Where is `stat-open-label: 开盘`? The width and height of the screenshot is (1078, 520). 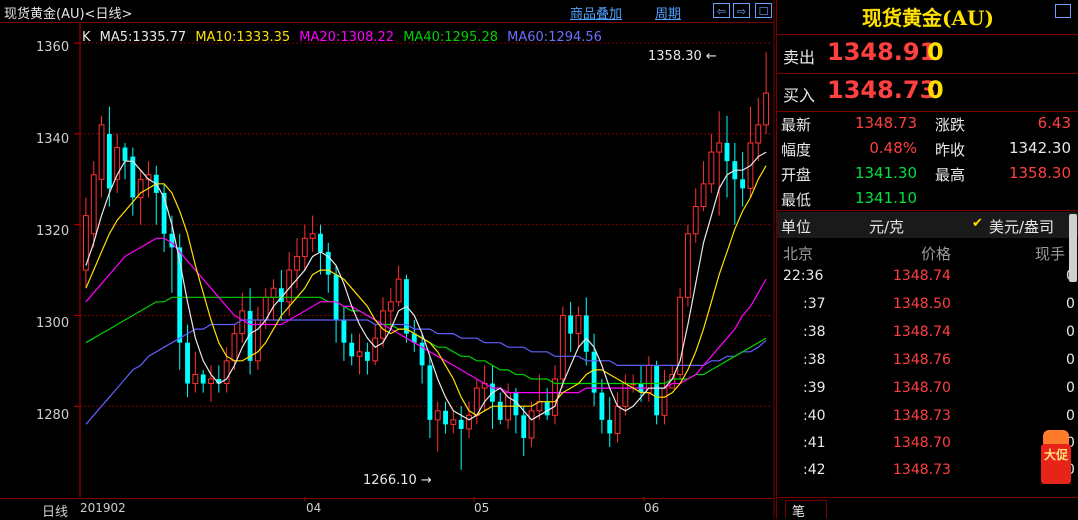 stat-open-label: 开盘 is located at coordinates (796, 175).